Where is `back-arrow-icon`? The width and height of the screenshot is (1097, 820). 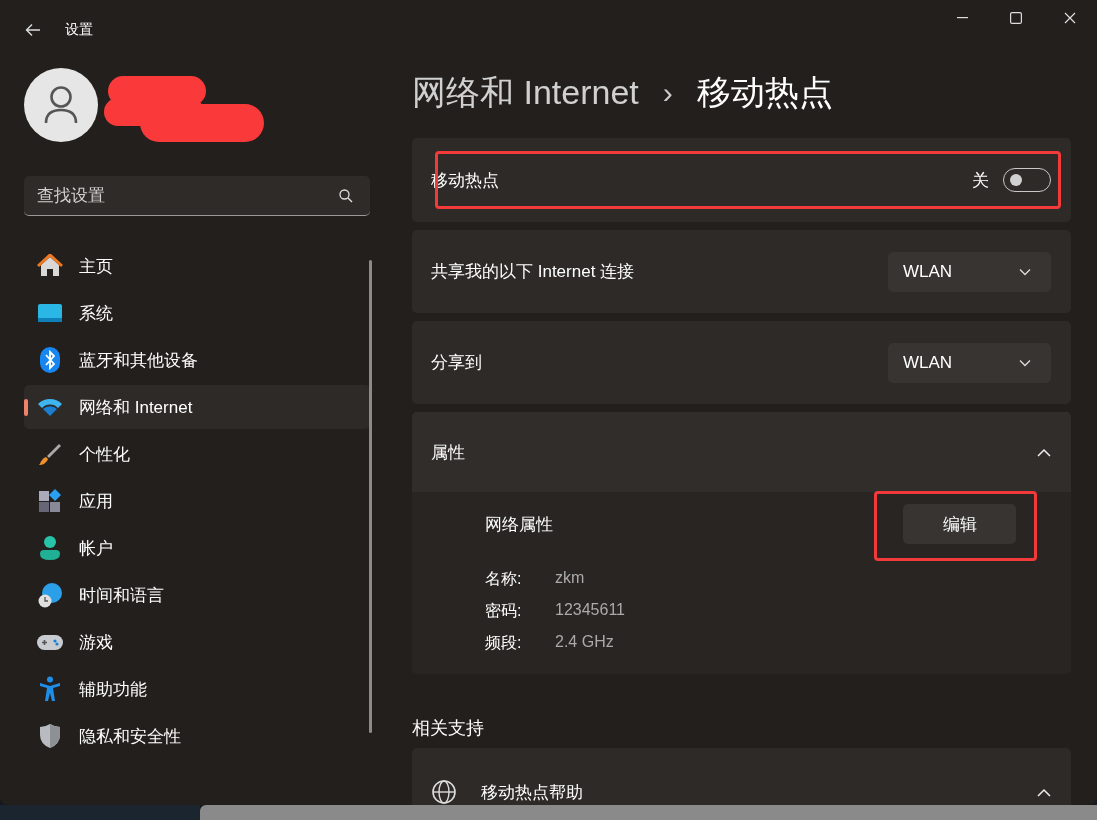 back-arrow-icon is located at coordinates (33, 30).